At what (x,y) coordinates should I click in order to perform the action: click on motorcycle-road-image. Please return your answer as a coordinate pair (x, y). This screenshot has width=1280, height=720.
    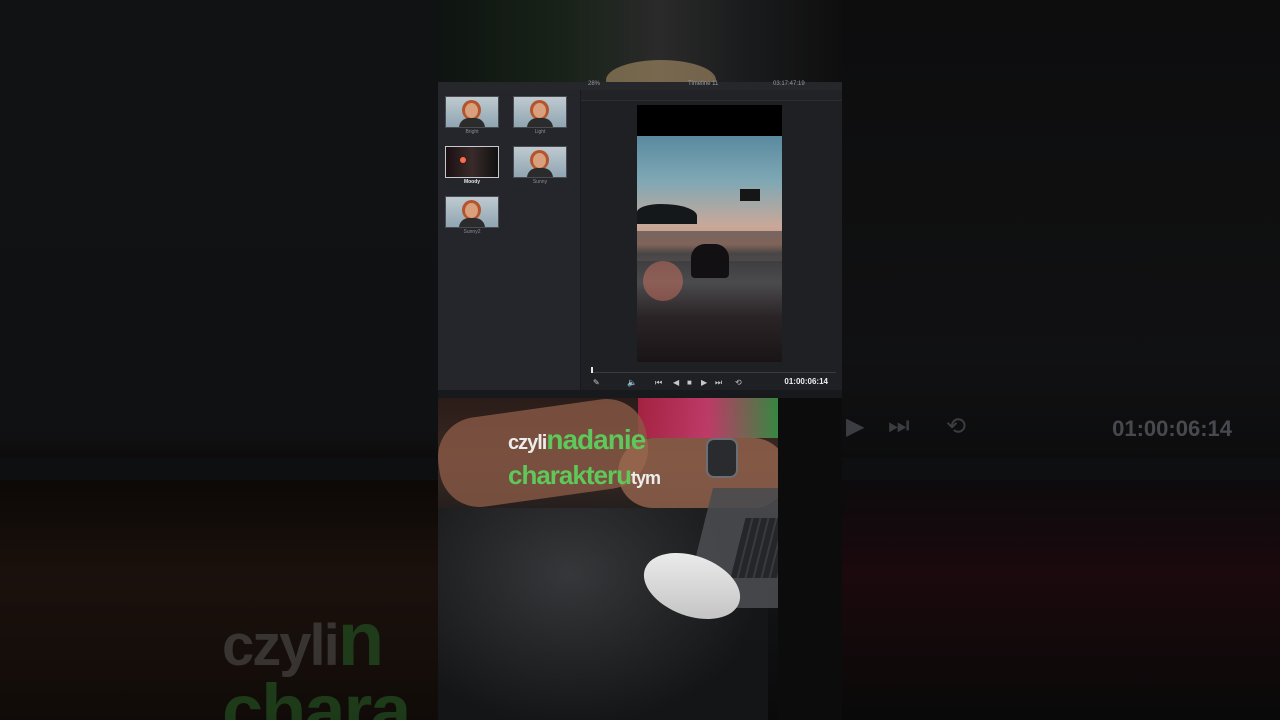
    Looking at the image, I should click on (709, 249).